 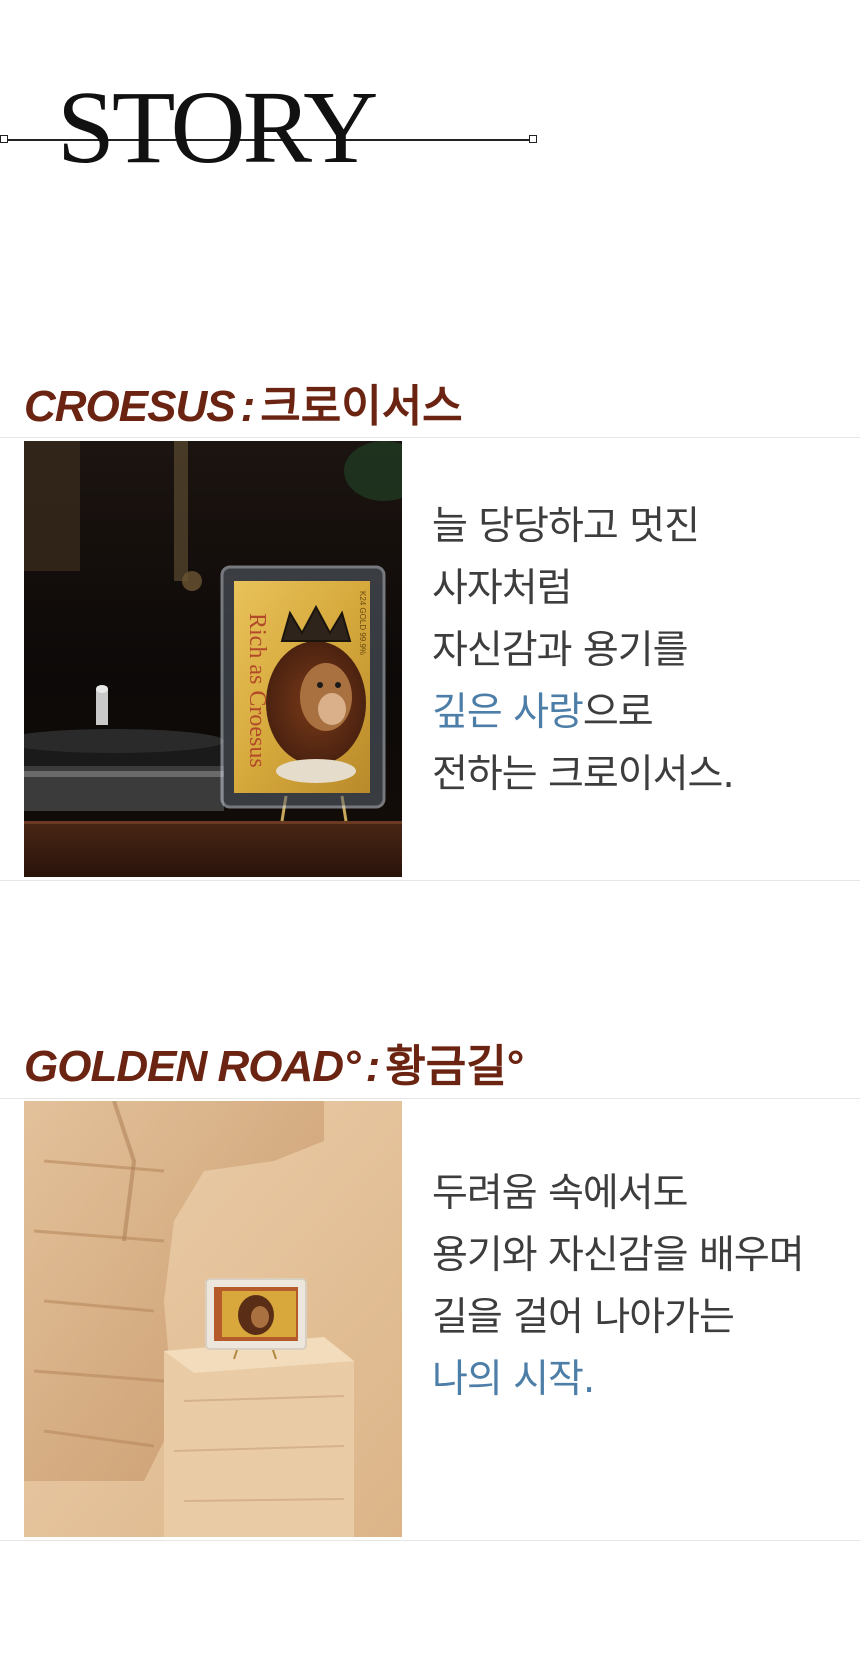 I want to click on croesus-photo: Rich as Croesus K24 GOLD 99.9%, so click(x=213, y=659).